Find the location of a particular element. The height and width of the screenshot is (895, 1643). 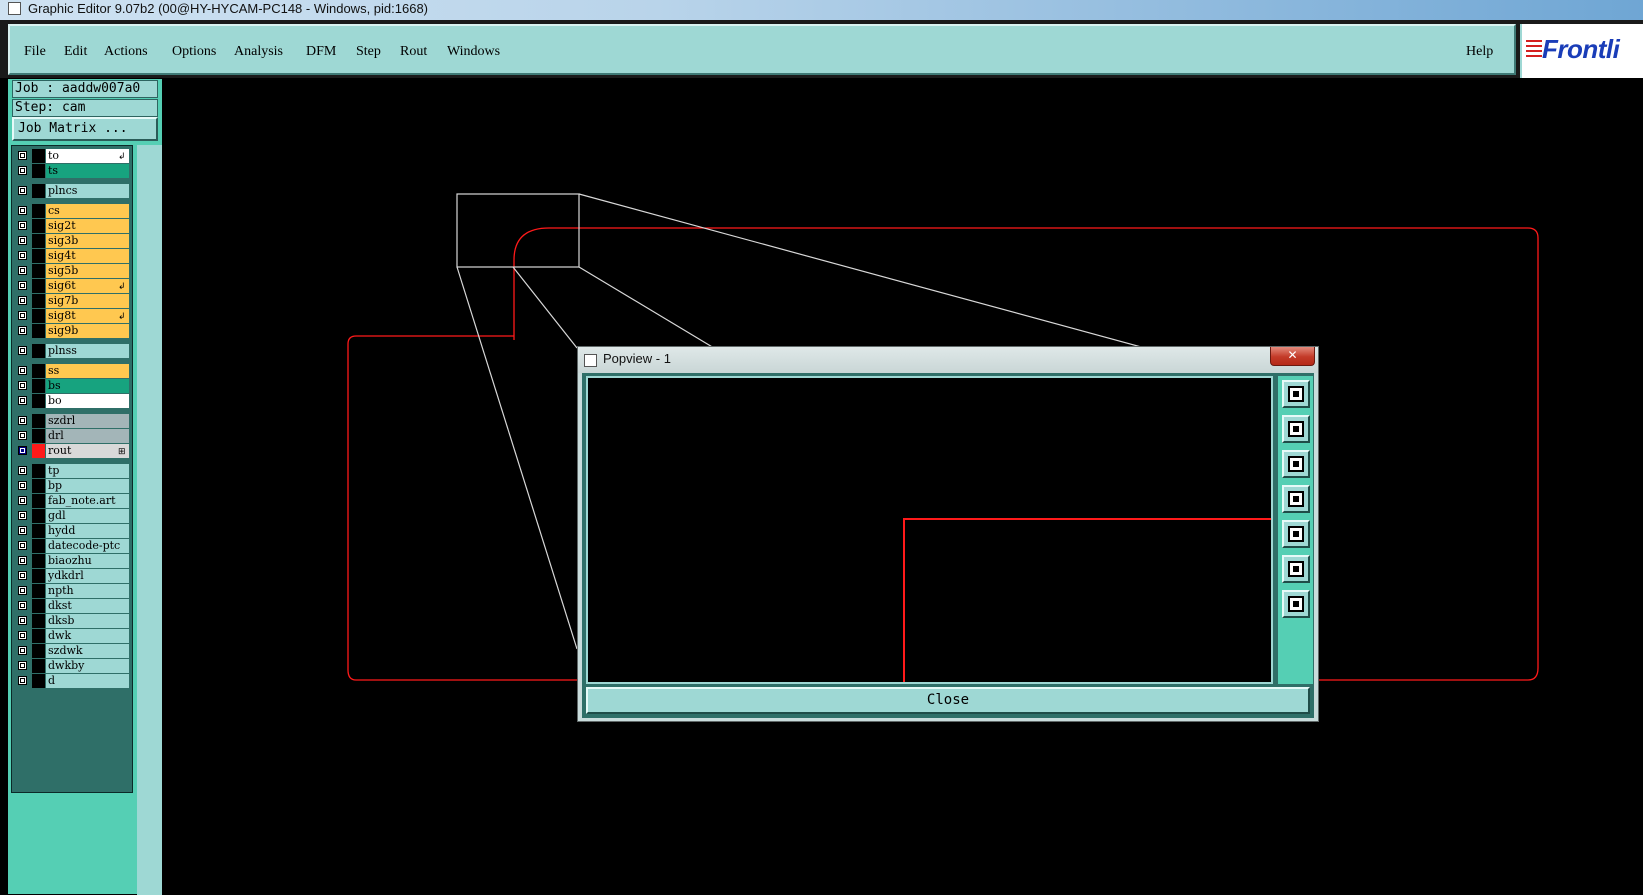

layer-row-npth: npth is located at coordinates (72, 591).